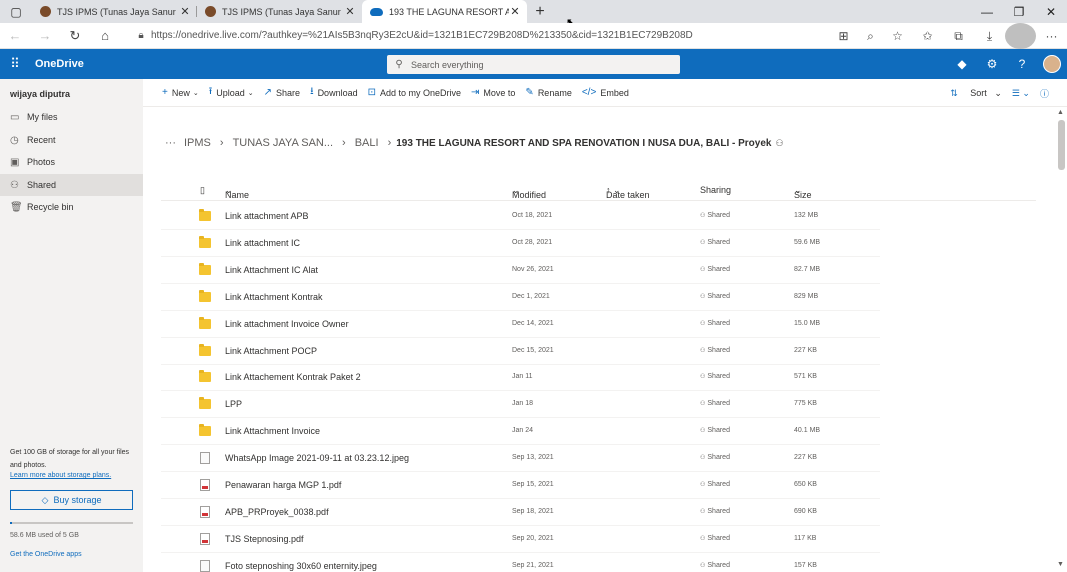 This screenshot has width=1067, height=572. What do you see at coordinates (605, 93) in the screenshot?
I see `embed-button: </> Embed` at bounding box center [605, 93].